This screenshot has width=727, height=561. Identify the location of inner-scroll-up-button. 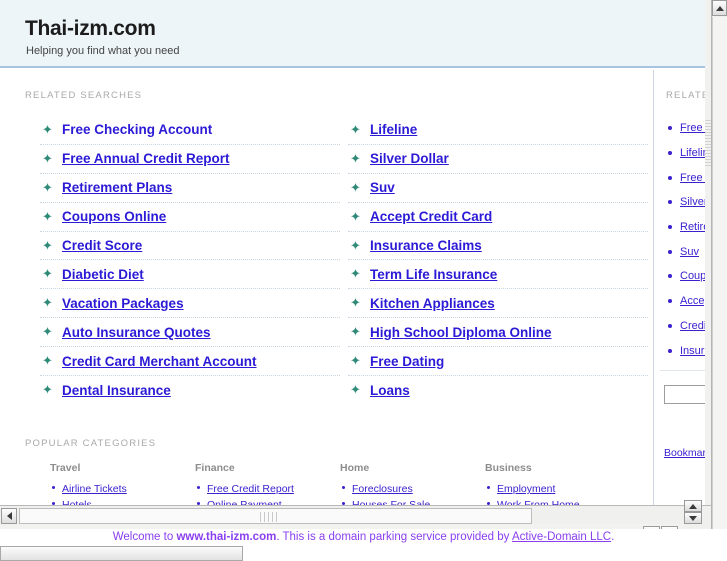
(693, 506).